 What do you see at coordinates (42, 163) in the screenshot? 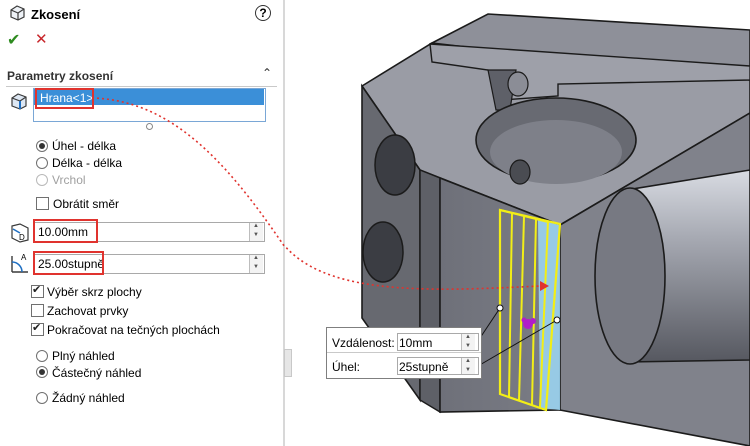
I see `radio-distance-distance` at bounding box center [42, 163].